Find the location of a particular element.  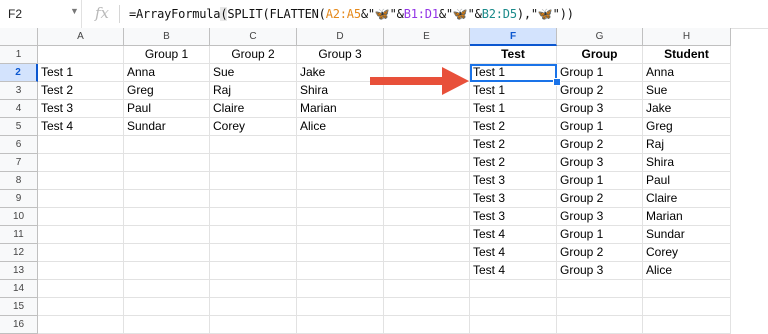

name-box: F2 ▼ is located at coordinates (41, 14).